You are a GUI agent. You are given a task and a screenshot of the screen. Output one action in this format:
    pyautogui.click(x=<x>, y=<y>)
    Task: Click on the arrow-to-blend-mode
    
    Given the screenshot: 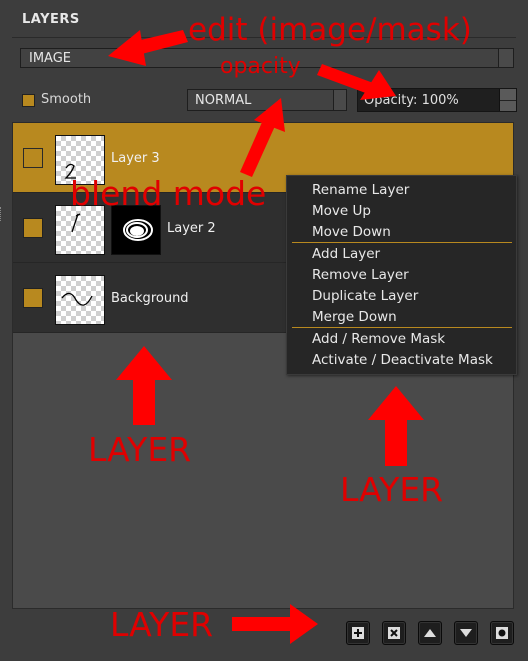 What is the action you would take?
    pyautogui.click(x=257, y=148)
    